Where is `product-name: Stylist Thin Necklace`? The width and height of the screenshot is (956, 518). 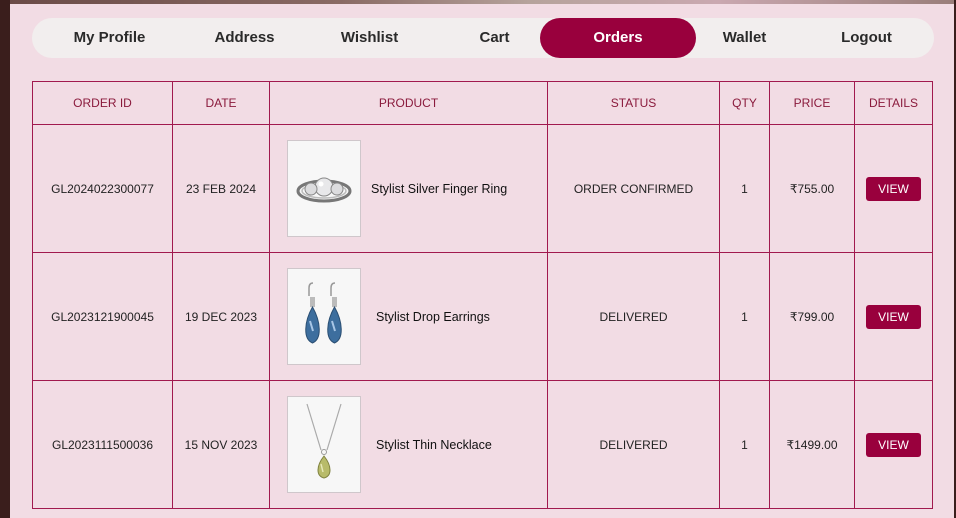
product-name: Stylist Thin Necklace is located at coordinates (434, 445).